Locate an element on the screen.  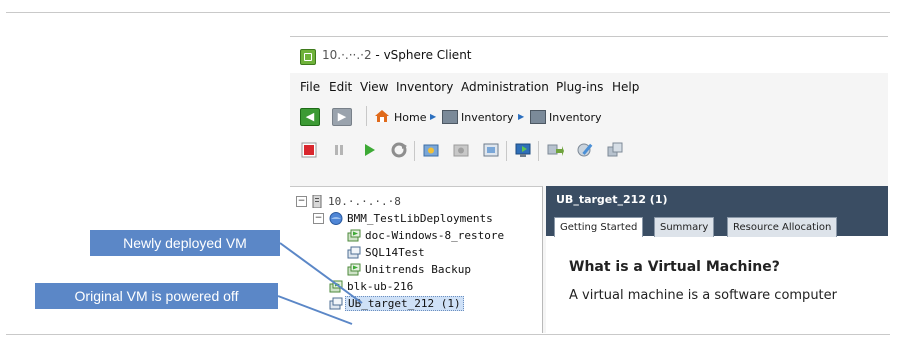
leader-line-original-vm is located at coordinates (315, 310).